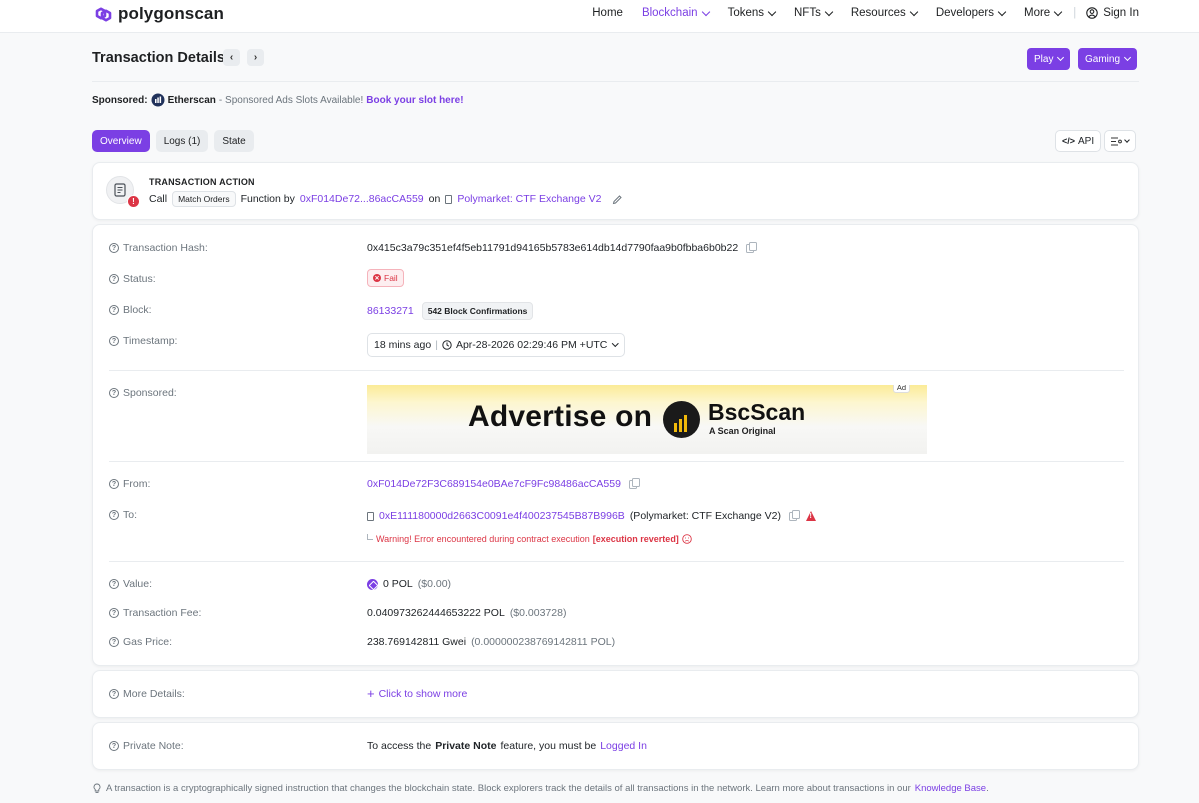 Image resolution: width=1199 pixels, height=803 pixels. I want to click on book-slot-link: Book your slot here!, so click(414, 100).